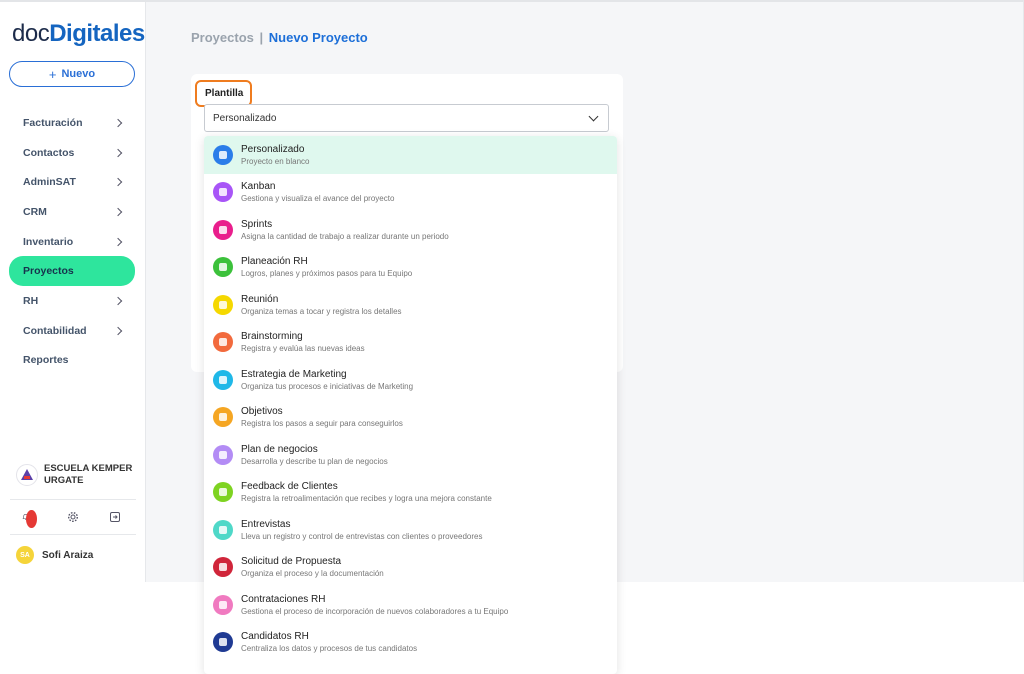 This screenshot has width=1024, height=674. I want to click on organization-logo-icon, so click(27, 475).